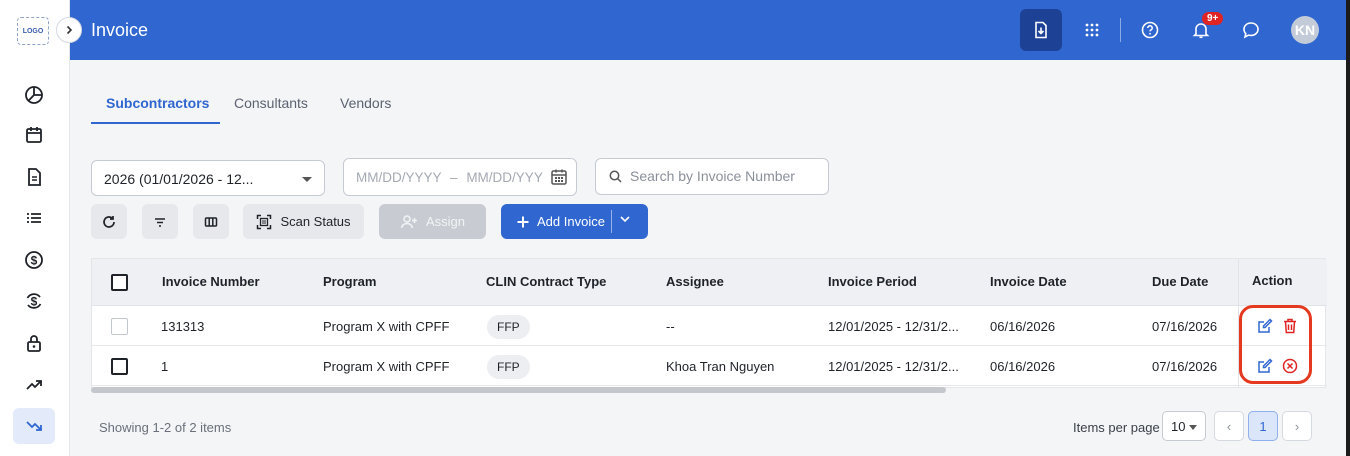  I want to click on chat-icon, so click(1251, 30).